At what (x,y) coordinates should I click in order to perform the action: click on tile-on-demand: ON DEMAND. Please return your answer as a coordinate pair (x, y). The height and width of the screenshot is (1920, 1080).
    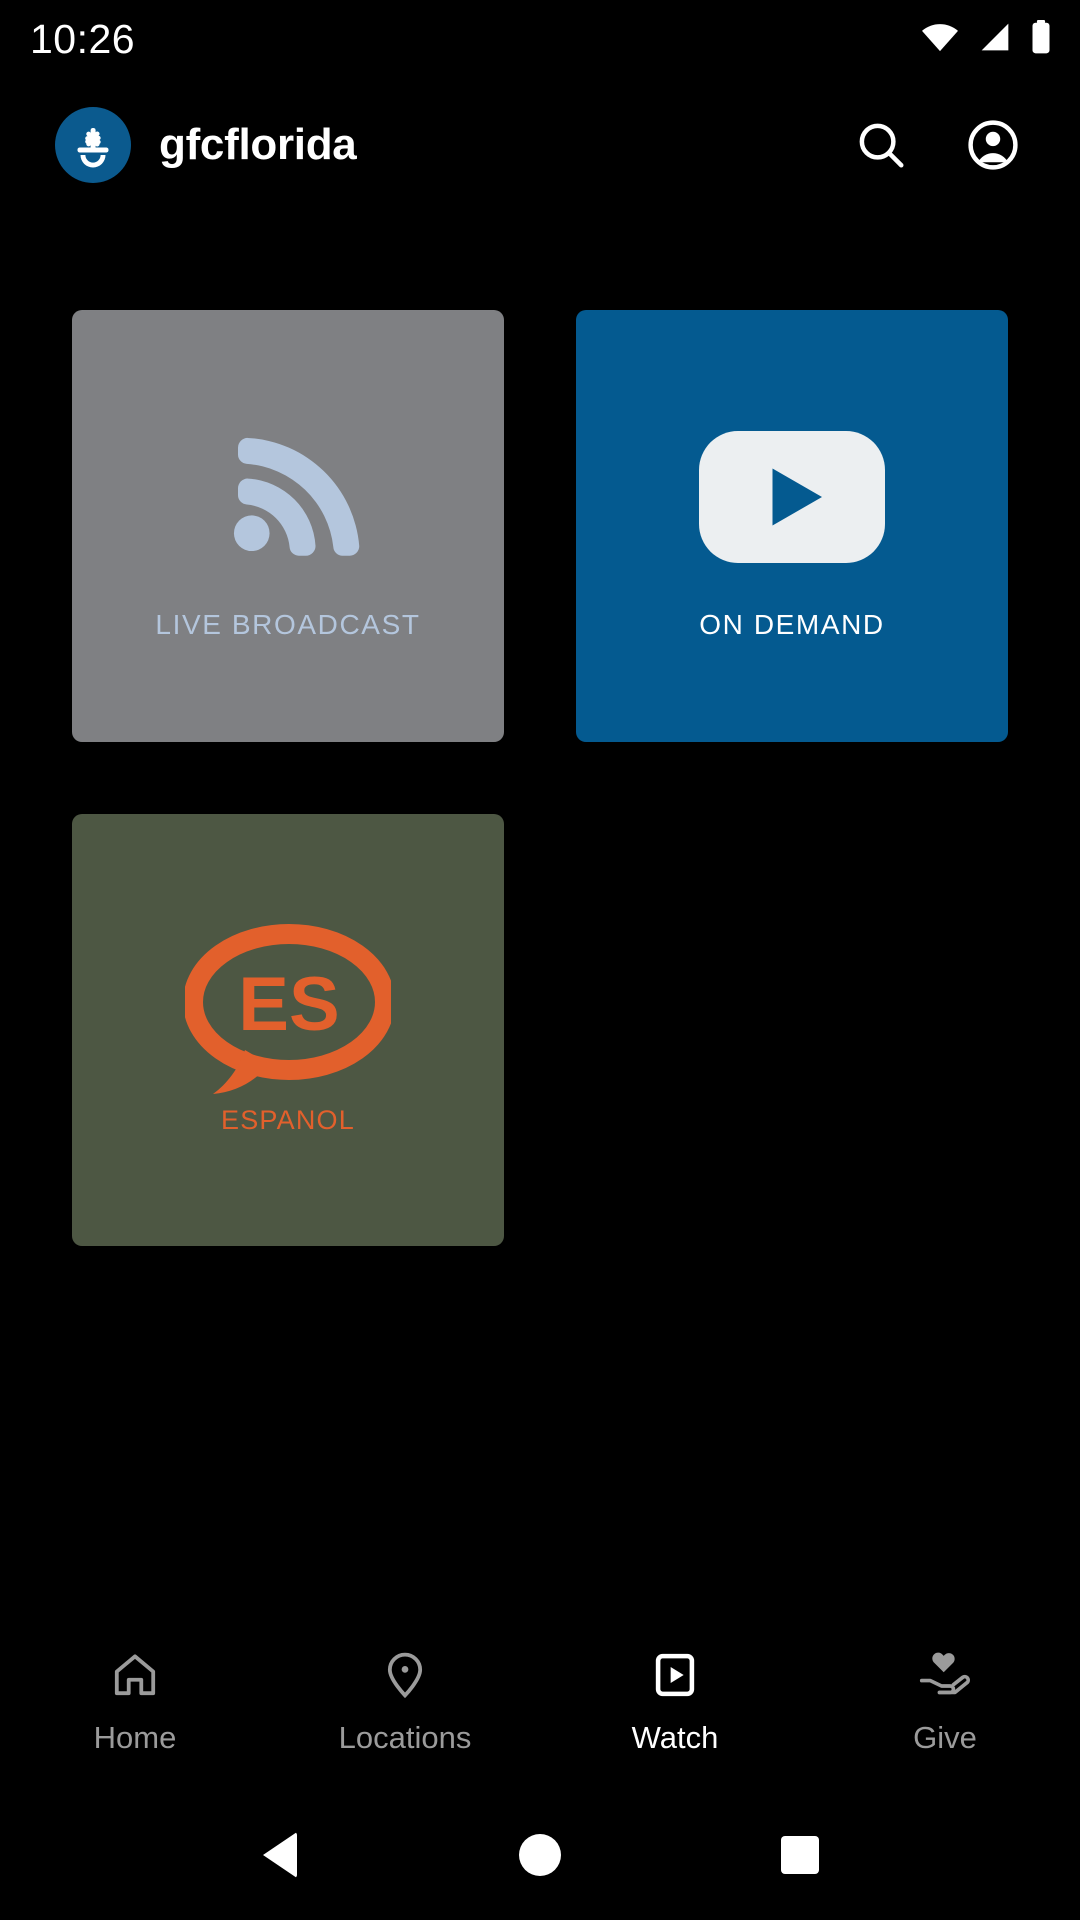
    Looking at the image, I should click on (792, 526).